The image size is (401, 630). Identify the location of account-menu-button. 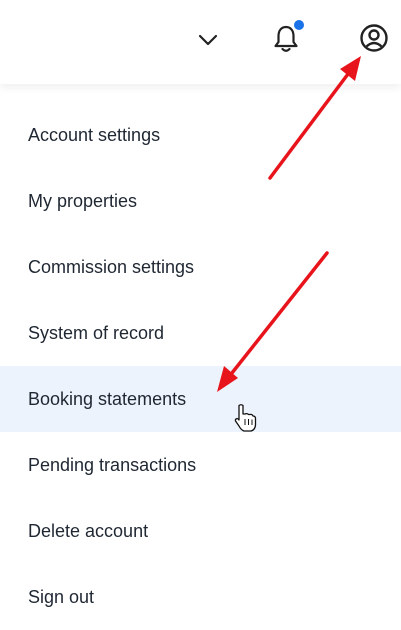
(374, 38).